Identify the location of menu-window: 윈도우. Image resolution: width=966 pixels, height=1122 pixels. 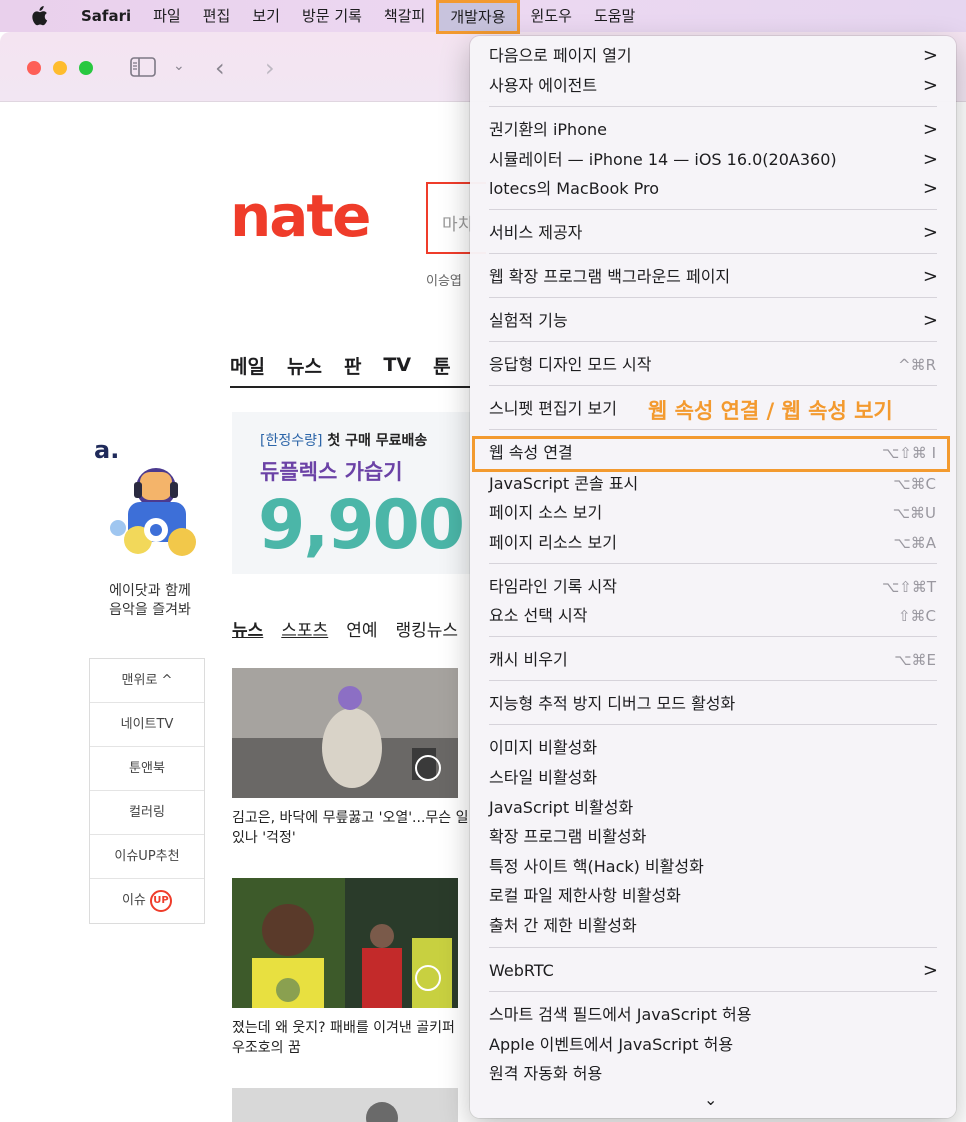
(551, 16).